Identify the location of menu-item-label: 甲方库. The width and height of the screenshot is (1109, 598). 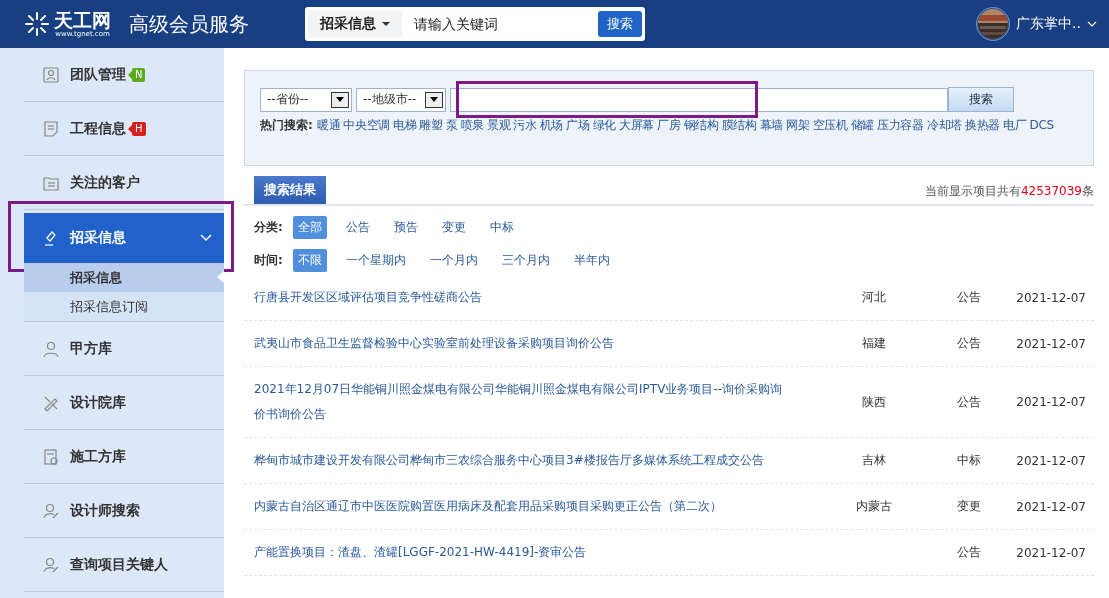
(91, 348).